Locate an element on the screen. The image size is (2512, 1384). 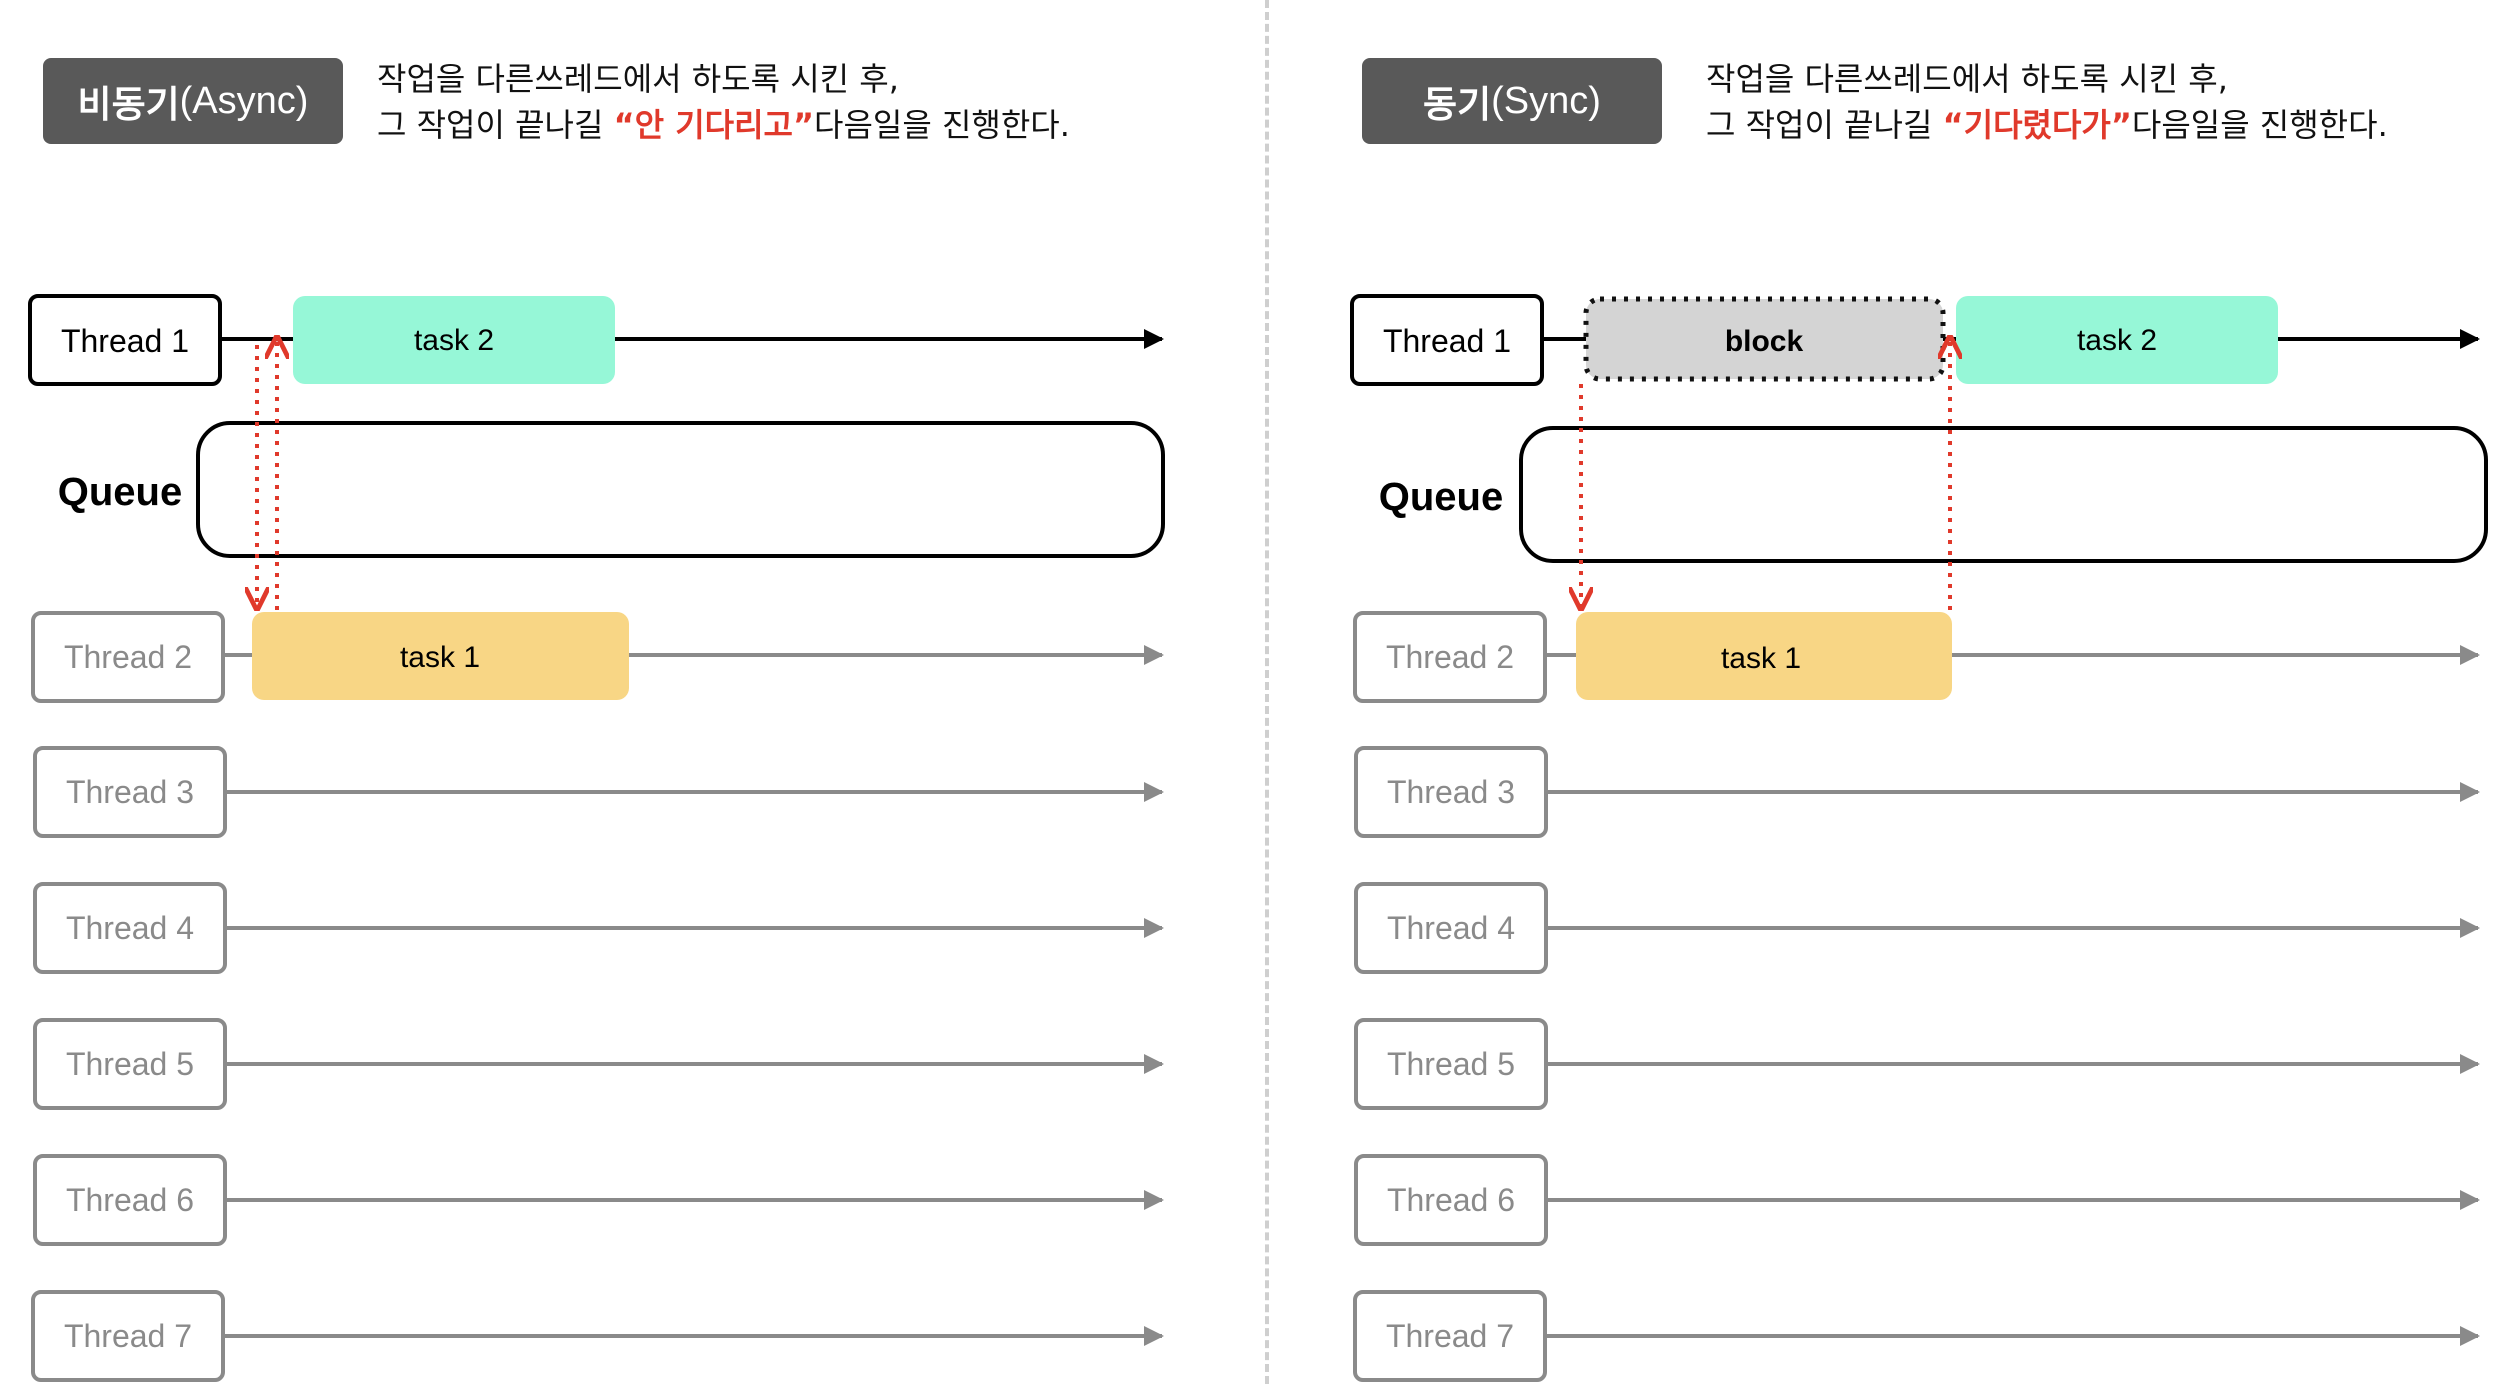
async-thread6-label: Thread 6 is located at coordinates (130, 1200).